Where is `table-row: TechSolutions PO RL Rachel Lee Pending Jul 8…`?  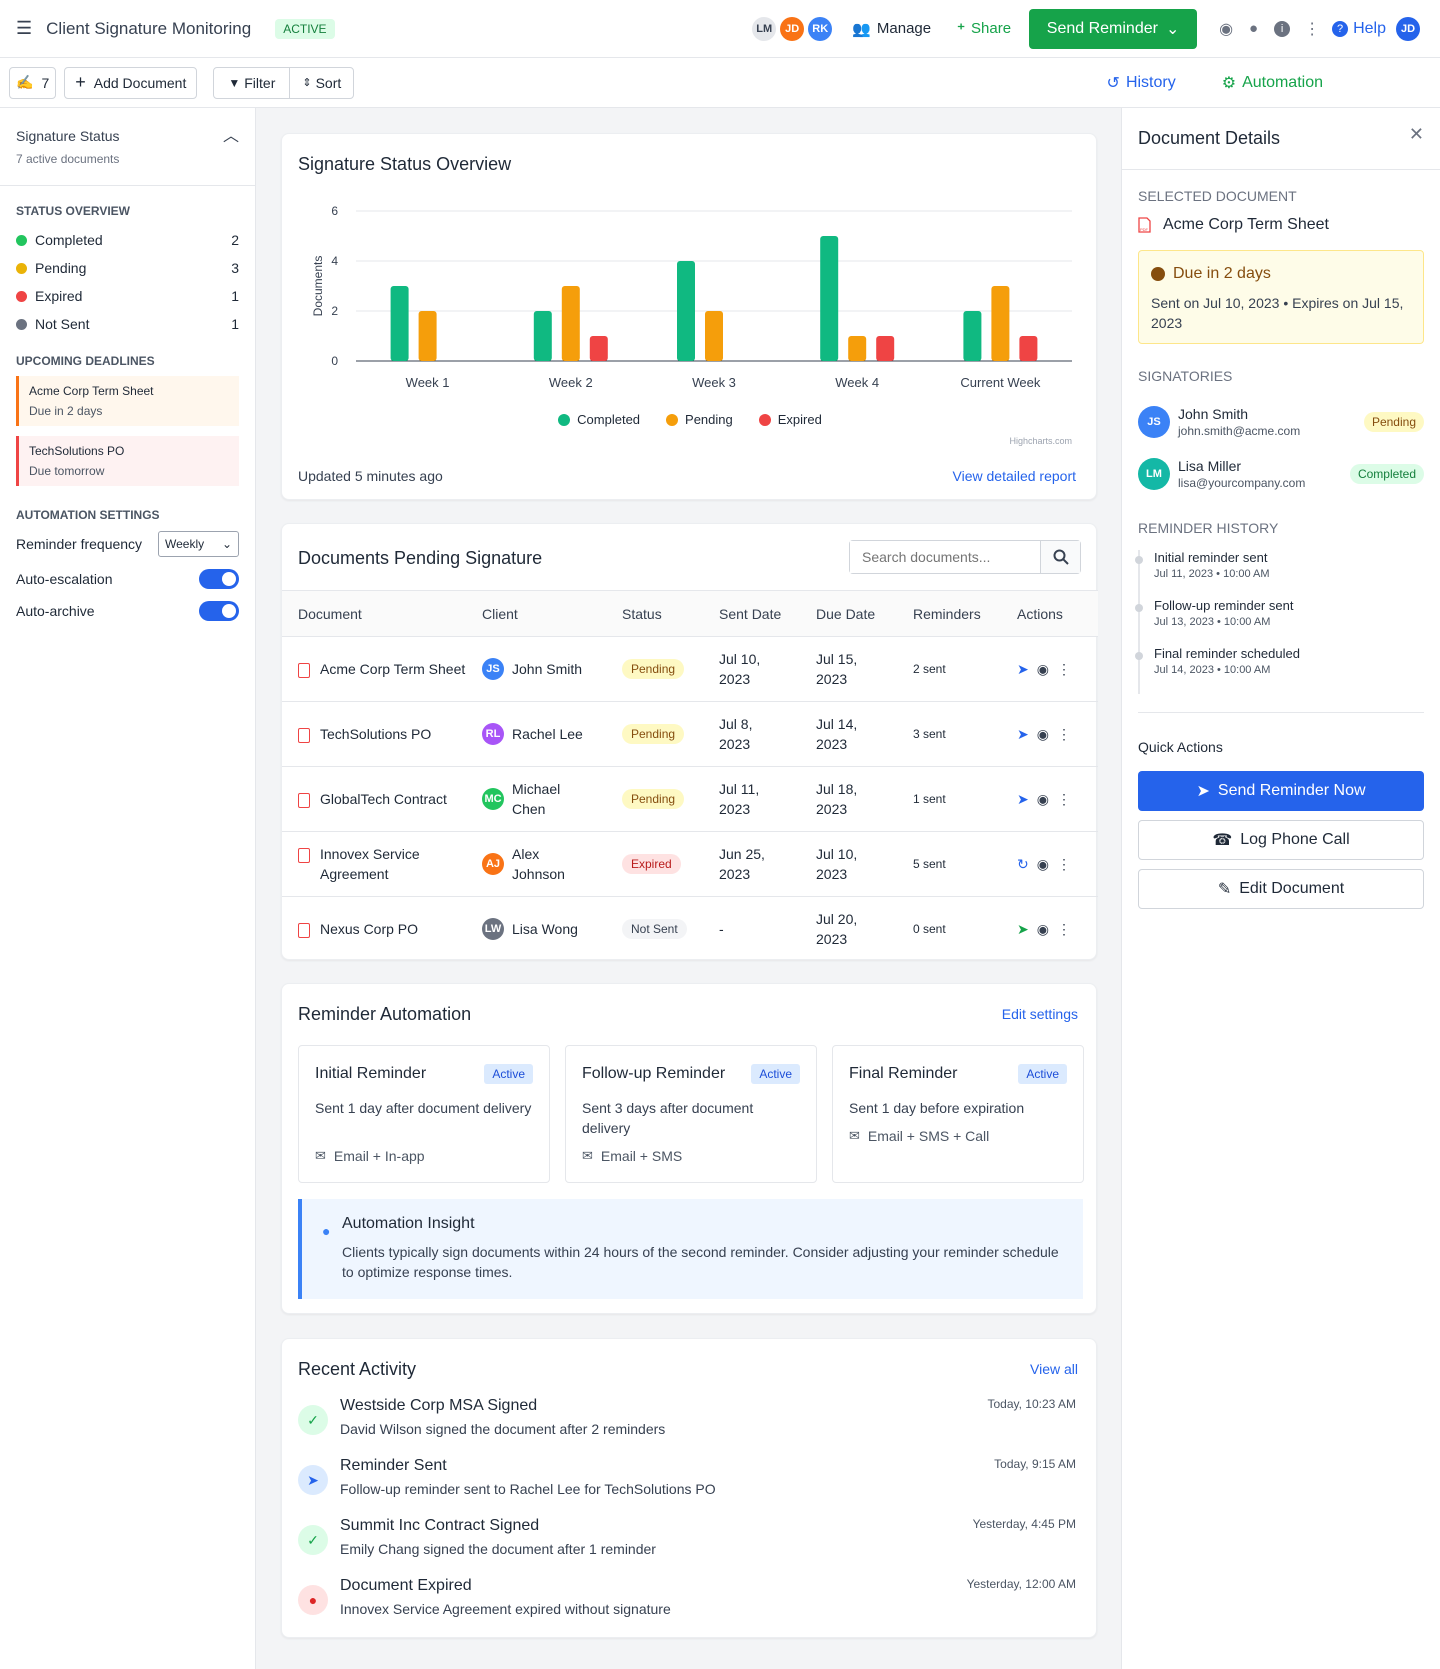 table-row: TechSolutions PO RL Rachel Lee Pending Jul 8… is located at coordinates (690, 734).